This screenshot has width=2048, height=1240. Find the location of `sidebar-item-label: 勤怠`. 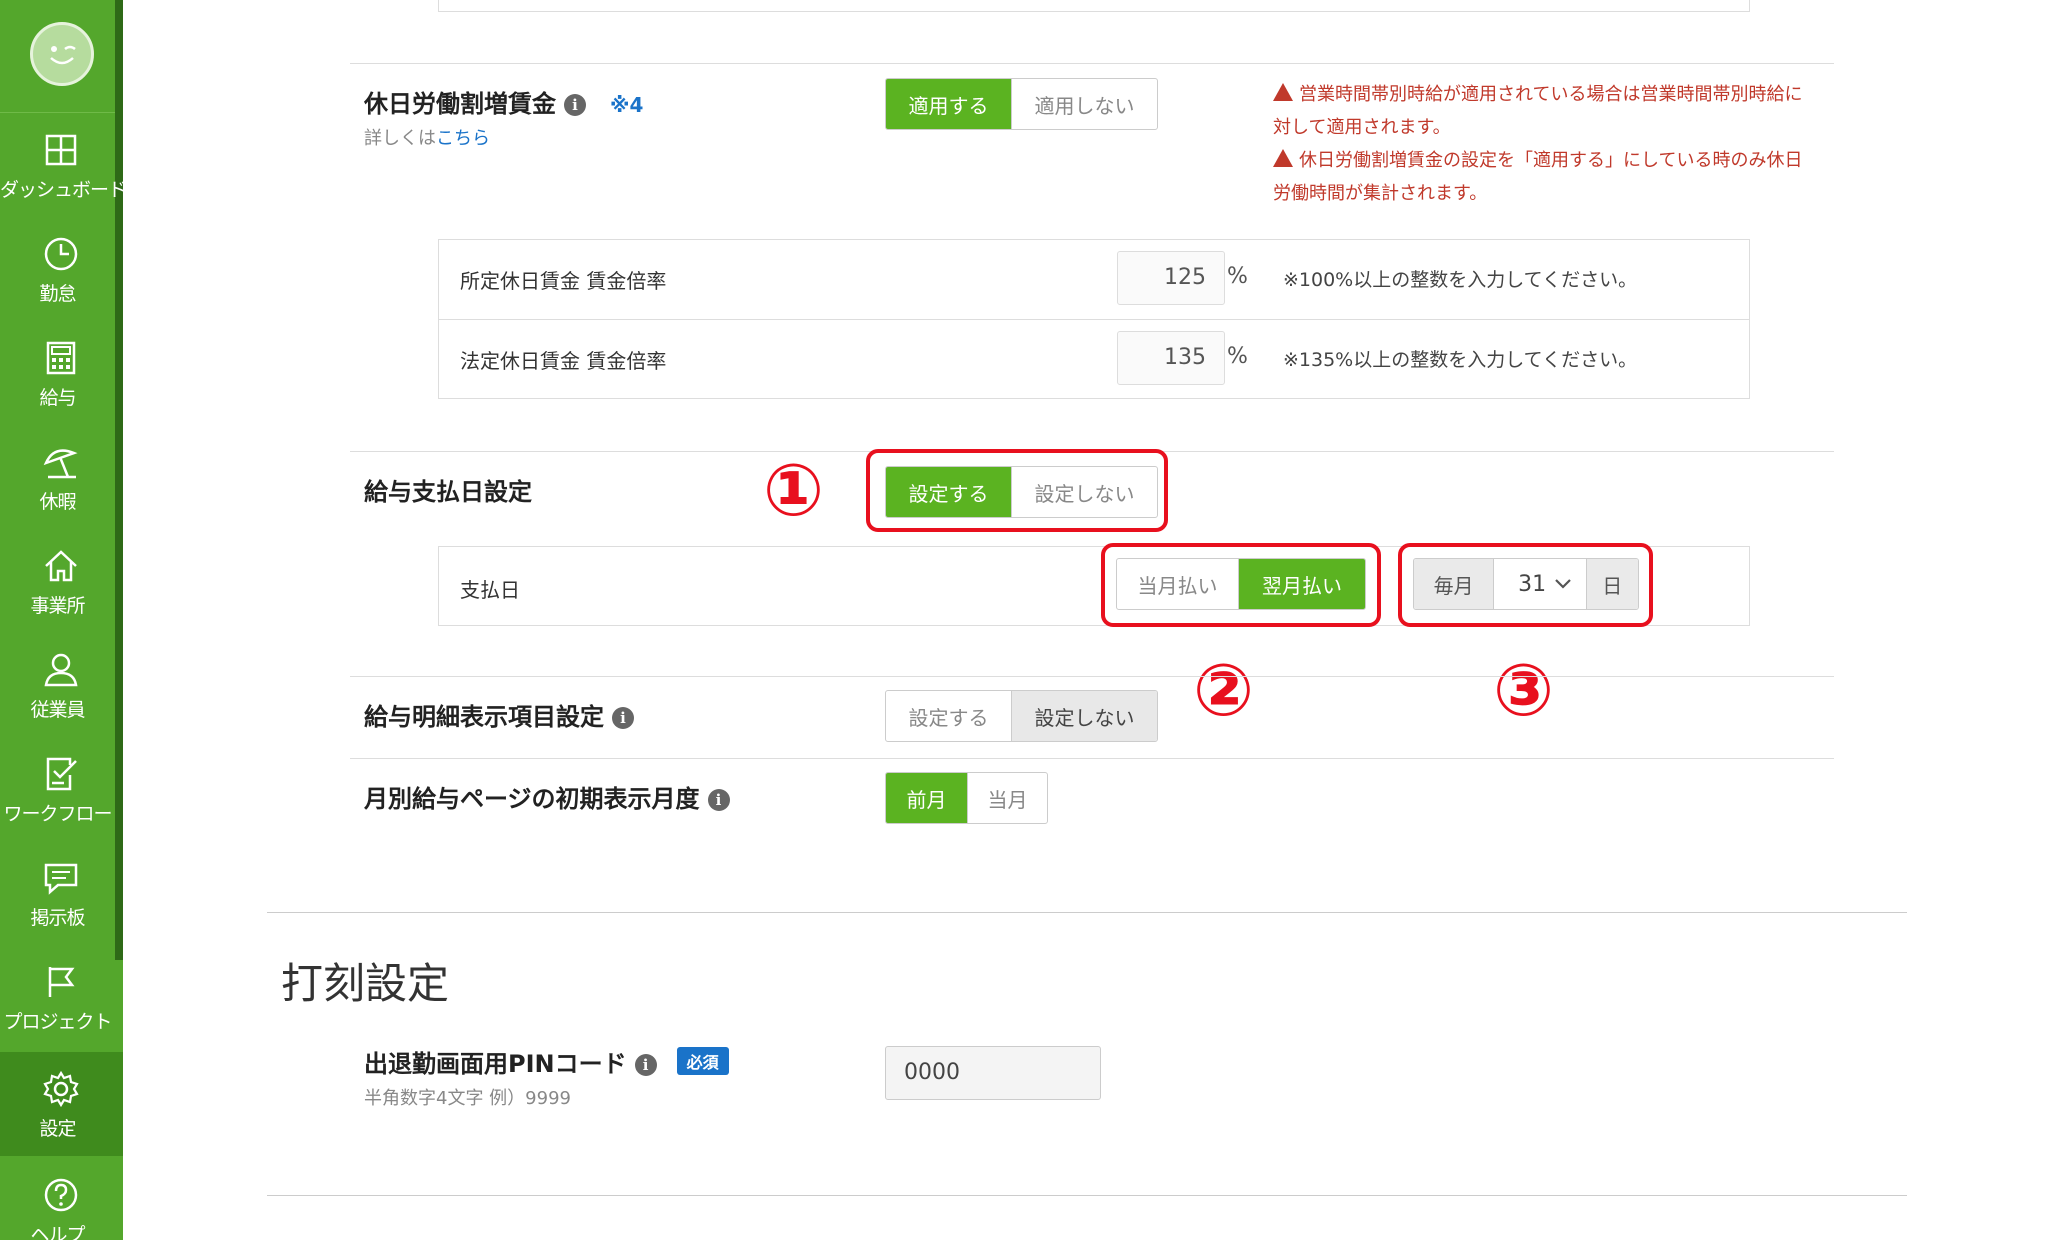

sidebar-item-label: 勤怠 is located at coordinates (57, 294).